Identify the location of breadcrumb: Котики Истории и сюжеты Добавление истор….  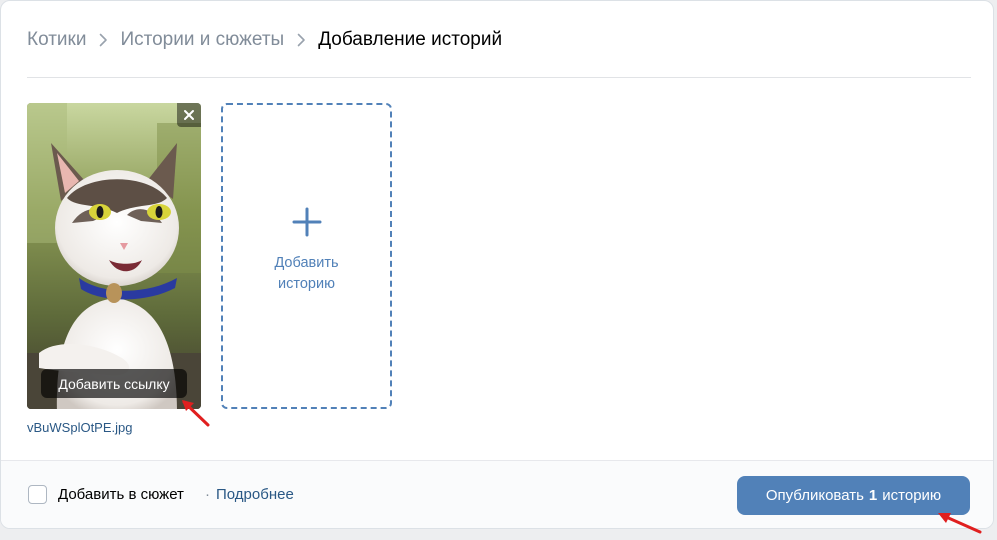
(264, 40).